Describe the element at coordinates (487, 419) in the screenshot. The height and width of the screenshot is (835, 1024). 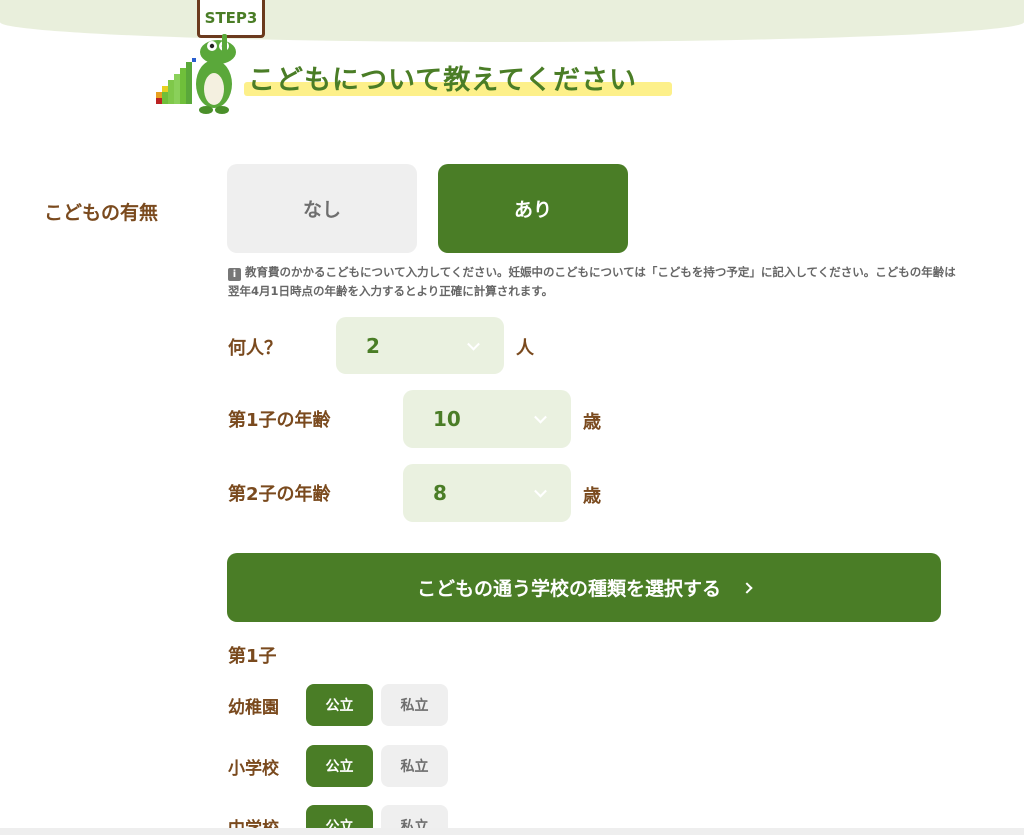
I see `child1-age-select: 10` at that location.